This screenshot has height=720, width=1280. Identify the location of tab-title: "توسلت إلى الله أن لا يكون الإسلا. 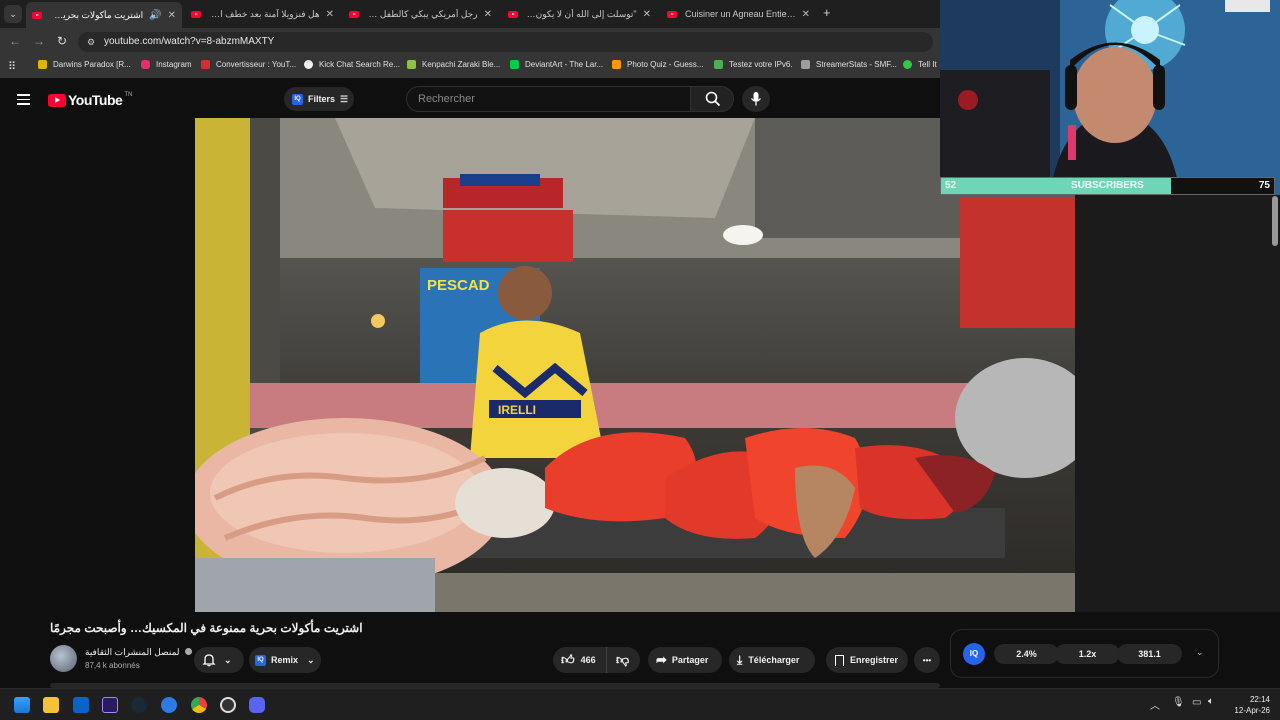
(581, 13).